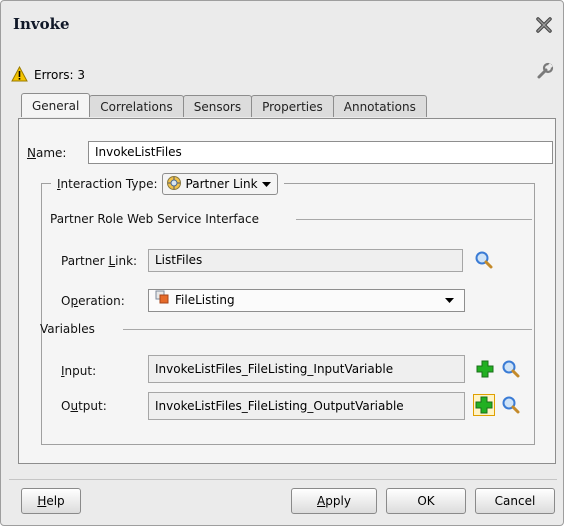 Image resolution: width=565 pixels, height=527 pixels. I want to click on name-label: Name:, so click(47, 153).